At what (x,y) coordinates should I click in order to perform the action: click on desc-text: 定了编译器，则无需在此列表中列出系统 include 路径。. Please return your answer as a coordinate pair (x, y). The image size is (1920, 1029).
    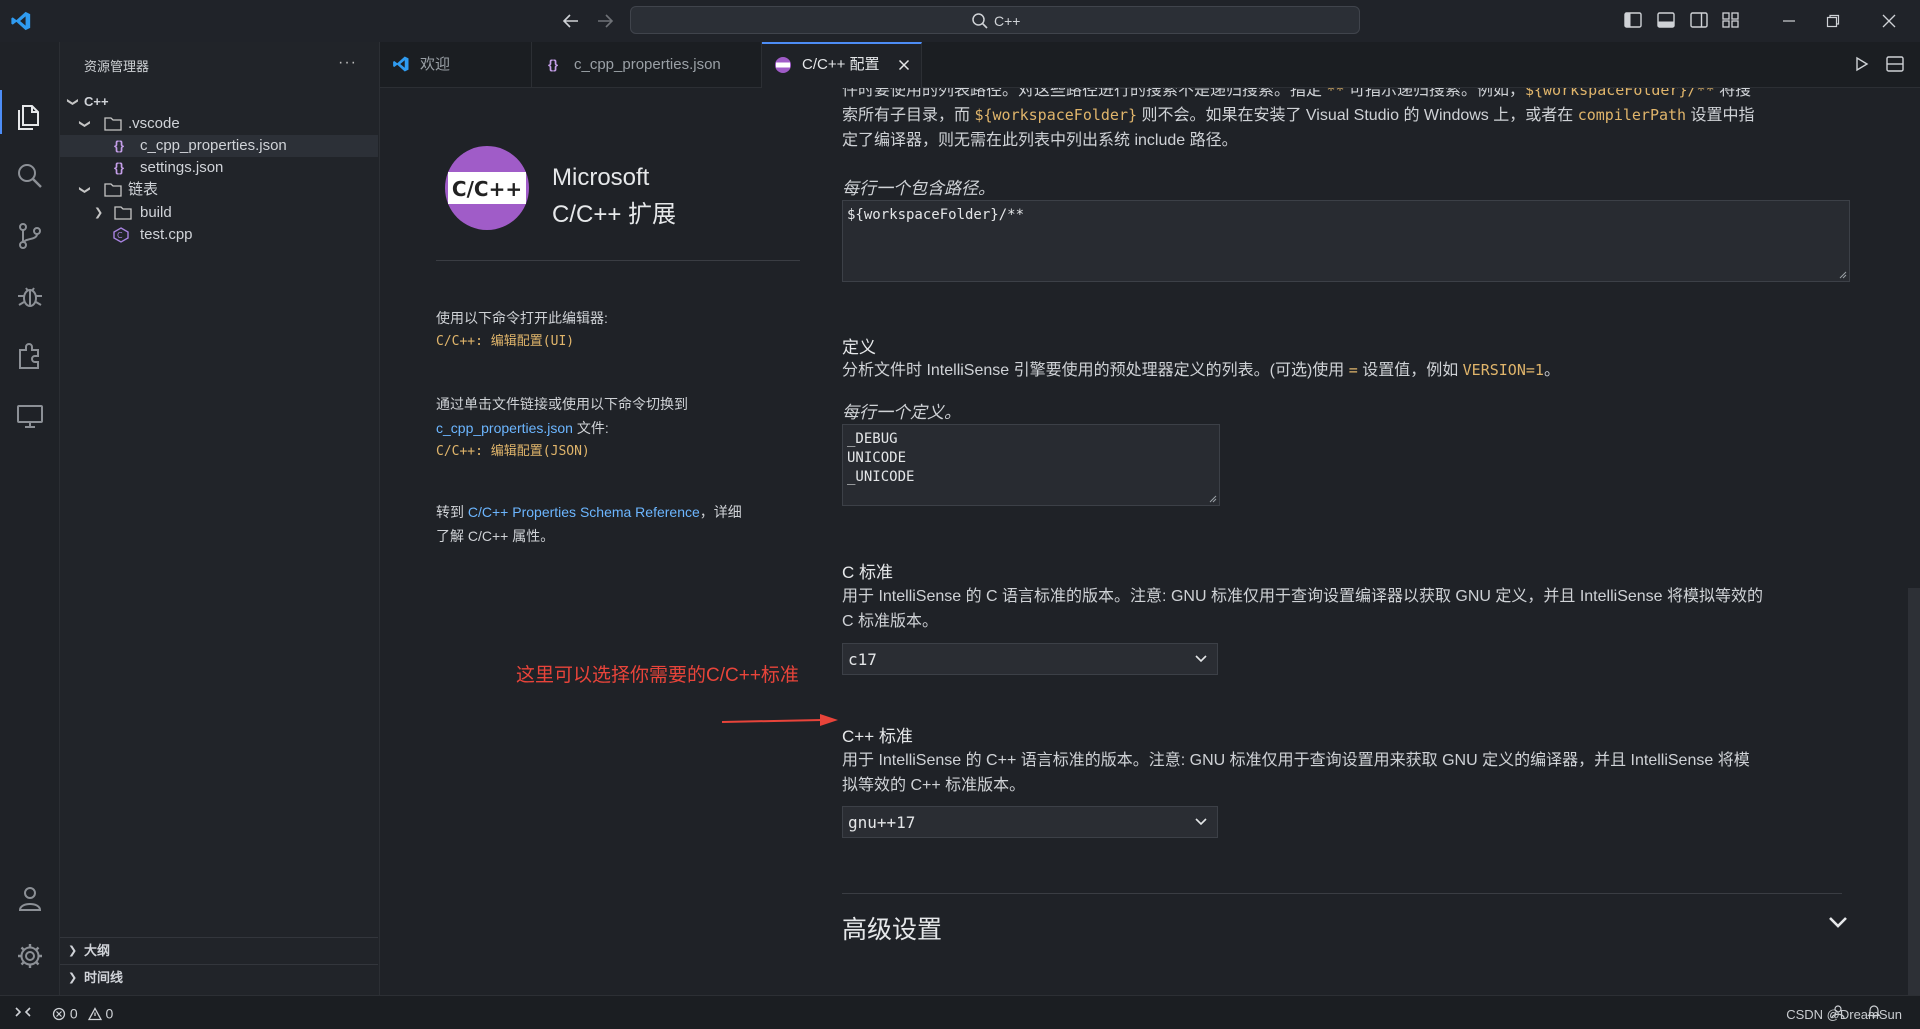
    Looking at the image, I should click on (1040, 140).